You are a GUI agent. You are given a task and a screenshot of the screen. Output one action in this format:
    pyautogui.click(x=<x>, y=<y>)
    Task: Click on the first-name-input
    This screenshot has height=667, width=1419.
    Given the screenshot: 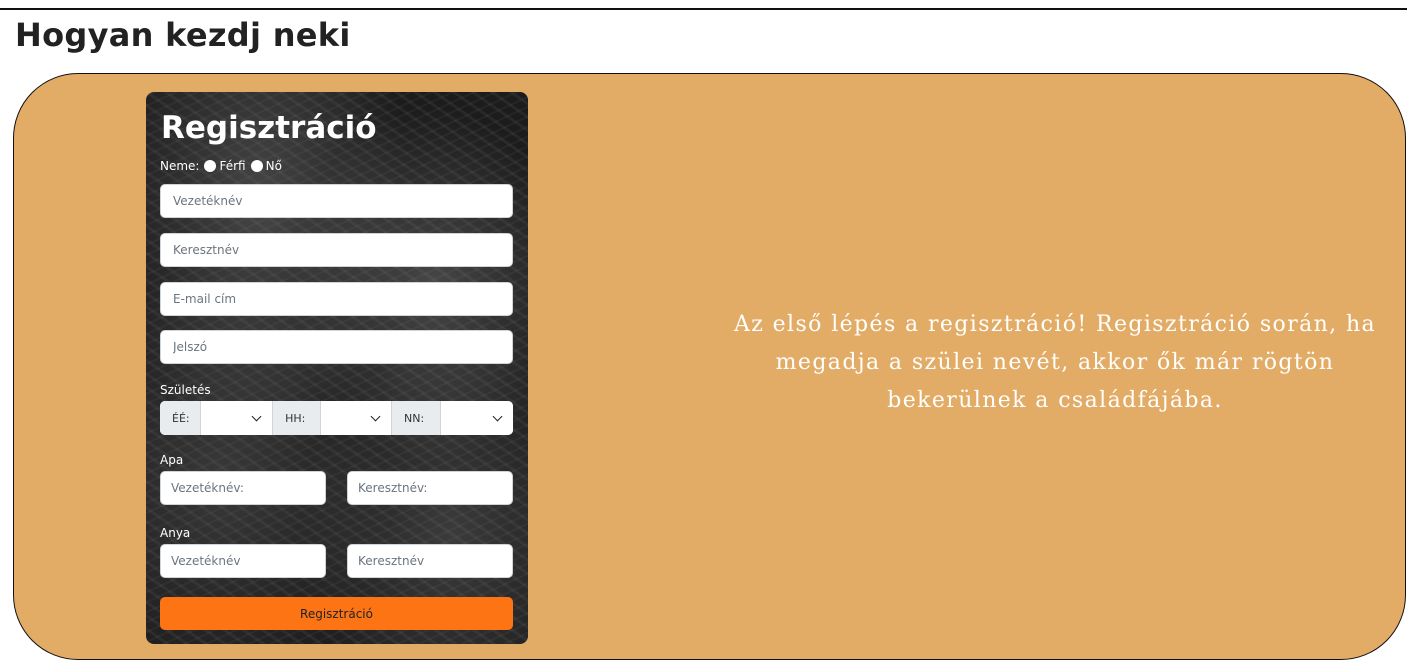 What is the action you would take?
    pyautogui.click(x=336, y=250)
    